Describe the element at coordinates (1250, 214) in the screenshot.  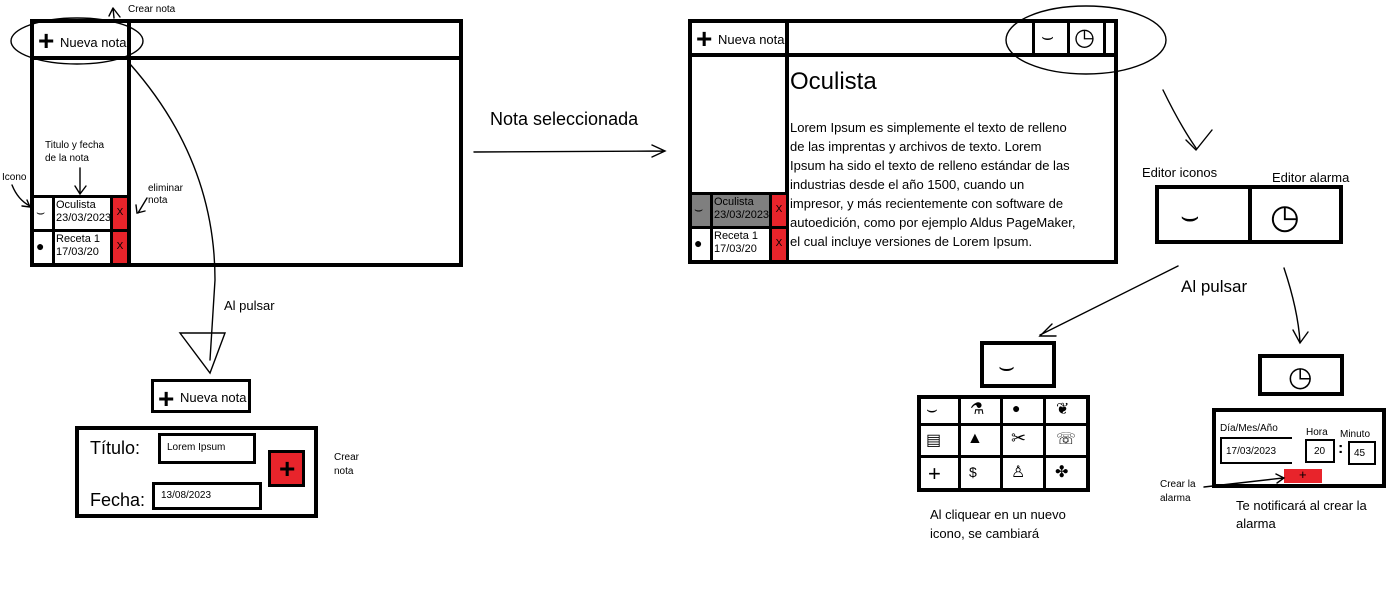
I see `editor-toolbar-divider` at that location.